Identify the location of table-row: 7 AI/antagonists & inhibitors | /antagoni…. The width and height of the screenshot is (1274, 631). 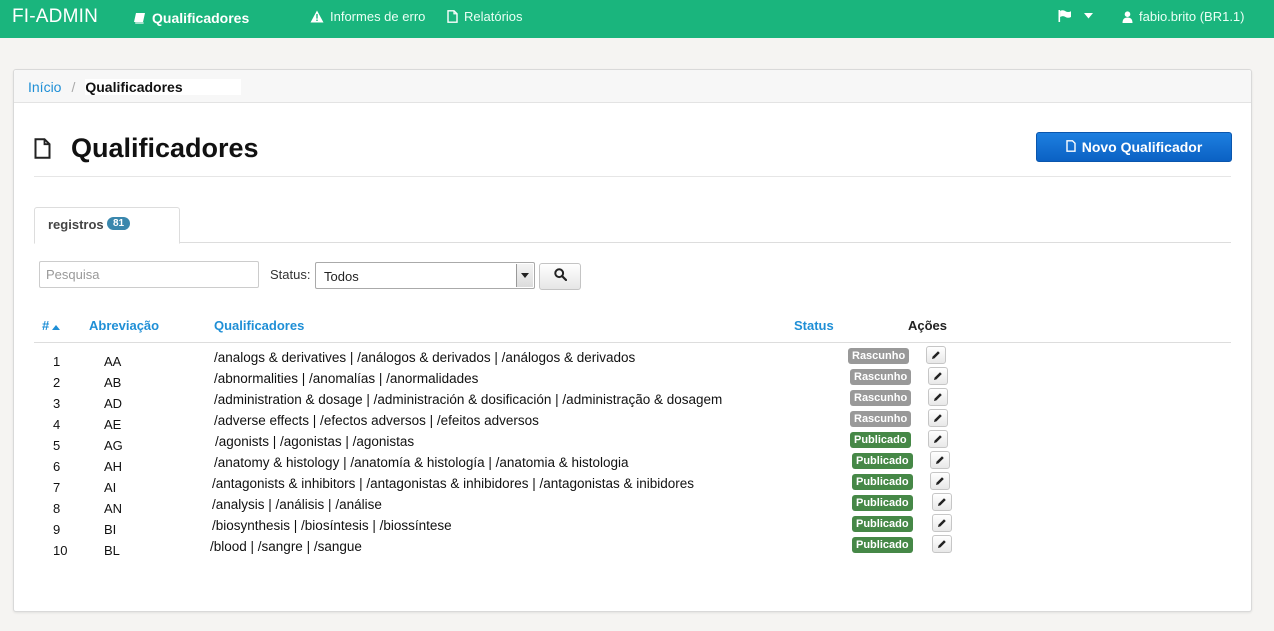
(632, 483).